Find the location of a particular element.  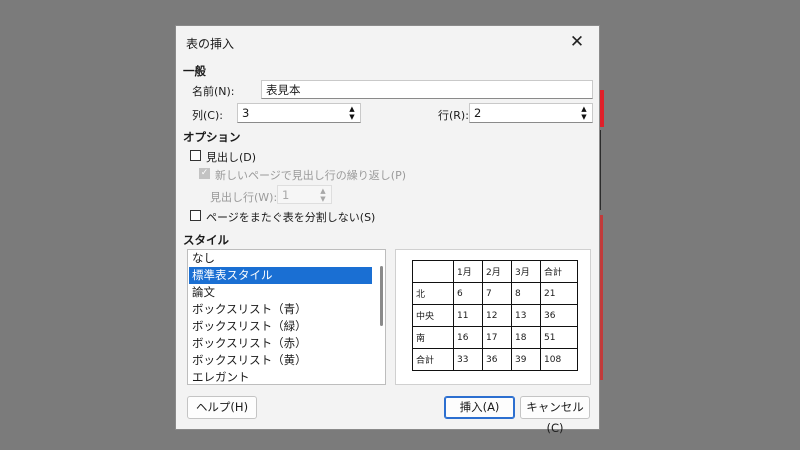

name-input: 表見本 is located at coordinates (427, 89).